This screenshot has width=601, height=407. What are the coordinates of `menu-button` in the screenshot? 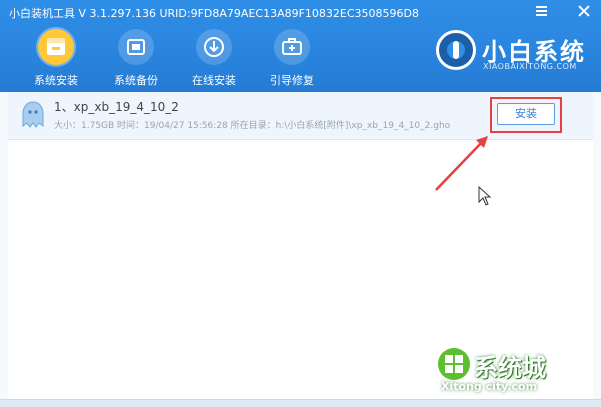 It's located at (542, 11).